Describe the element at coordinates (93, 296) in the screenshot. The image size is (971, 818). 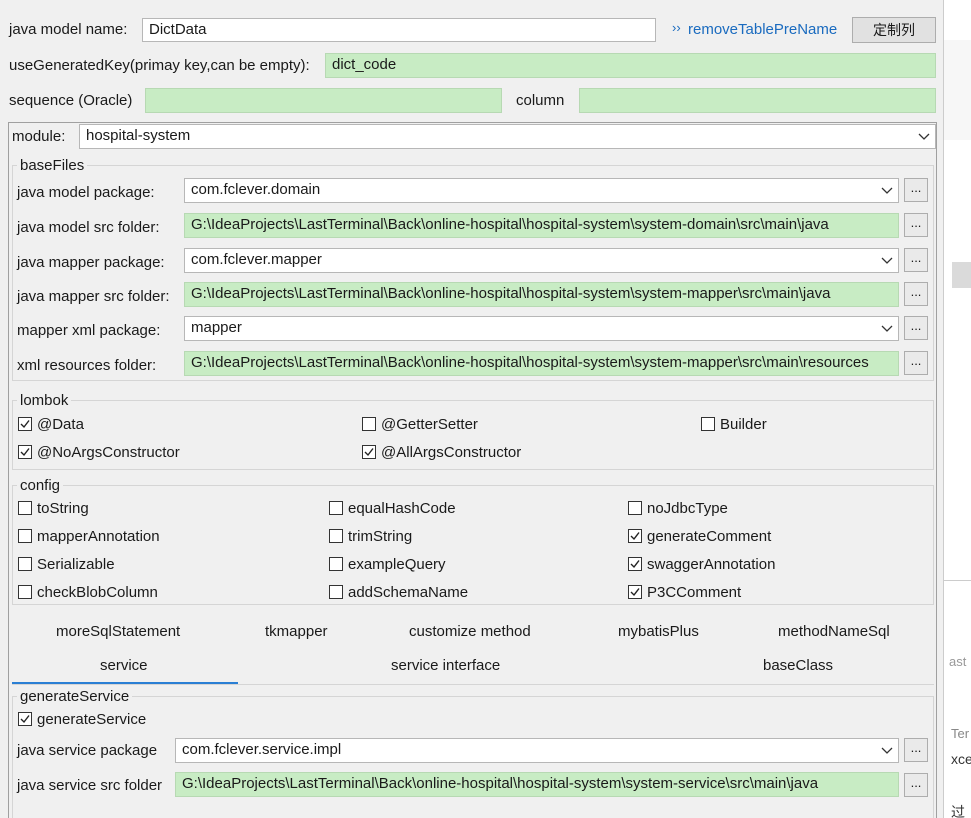
I see `basefiles-row-label: java mapper src folder:` at that location.